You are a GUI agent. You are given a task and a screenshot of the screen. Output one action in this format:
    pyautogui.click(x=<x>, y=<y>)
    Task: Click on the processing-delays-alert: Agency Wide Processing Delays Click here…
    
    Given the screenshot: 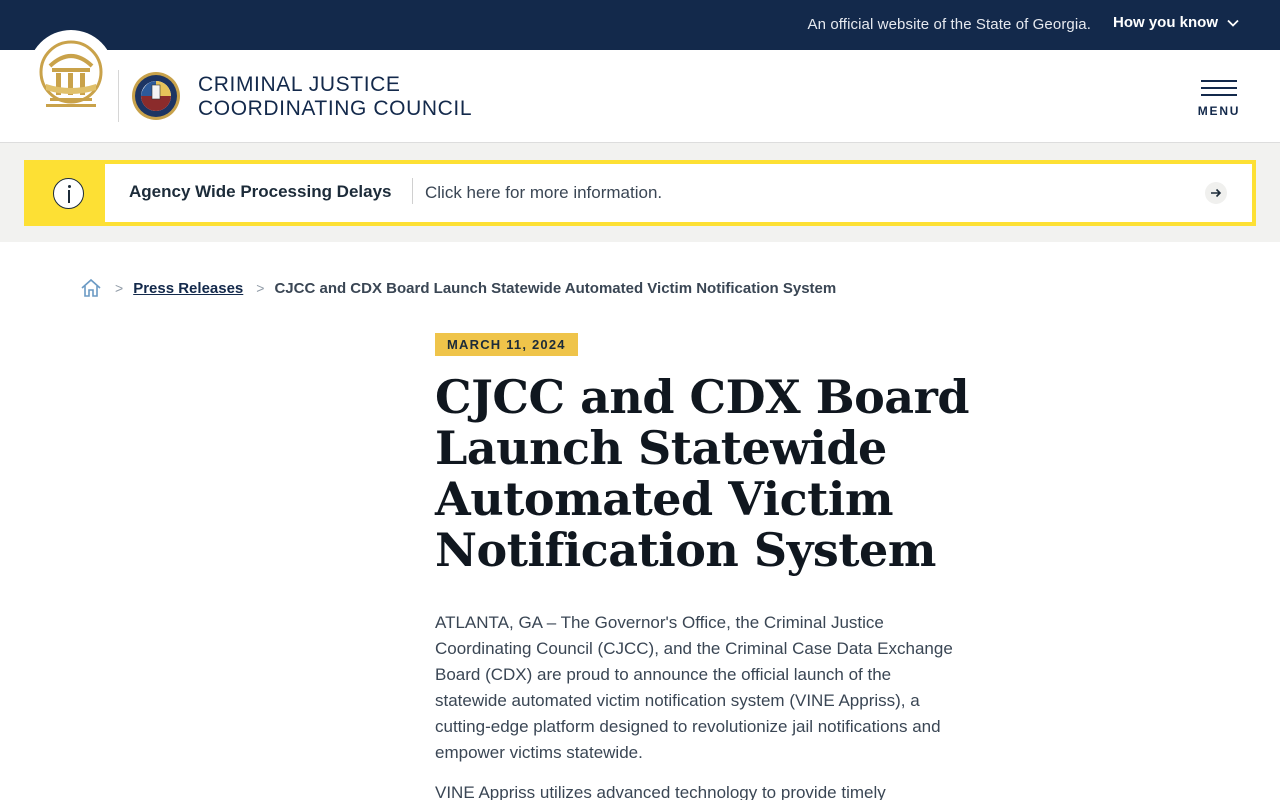 What is the action you would take?
    pyautogui.click(x=640, y=193)
    